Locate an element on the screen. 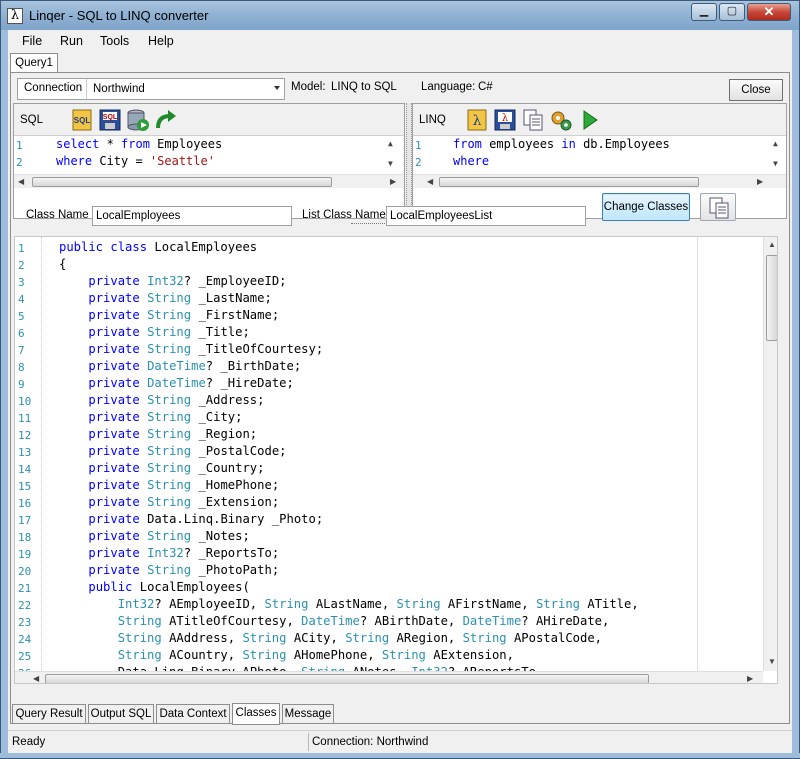  code-token: _HomePhone; is located at coordinates (235, 485).